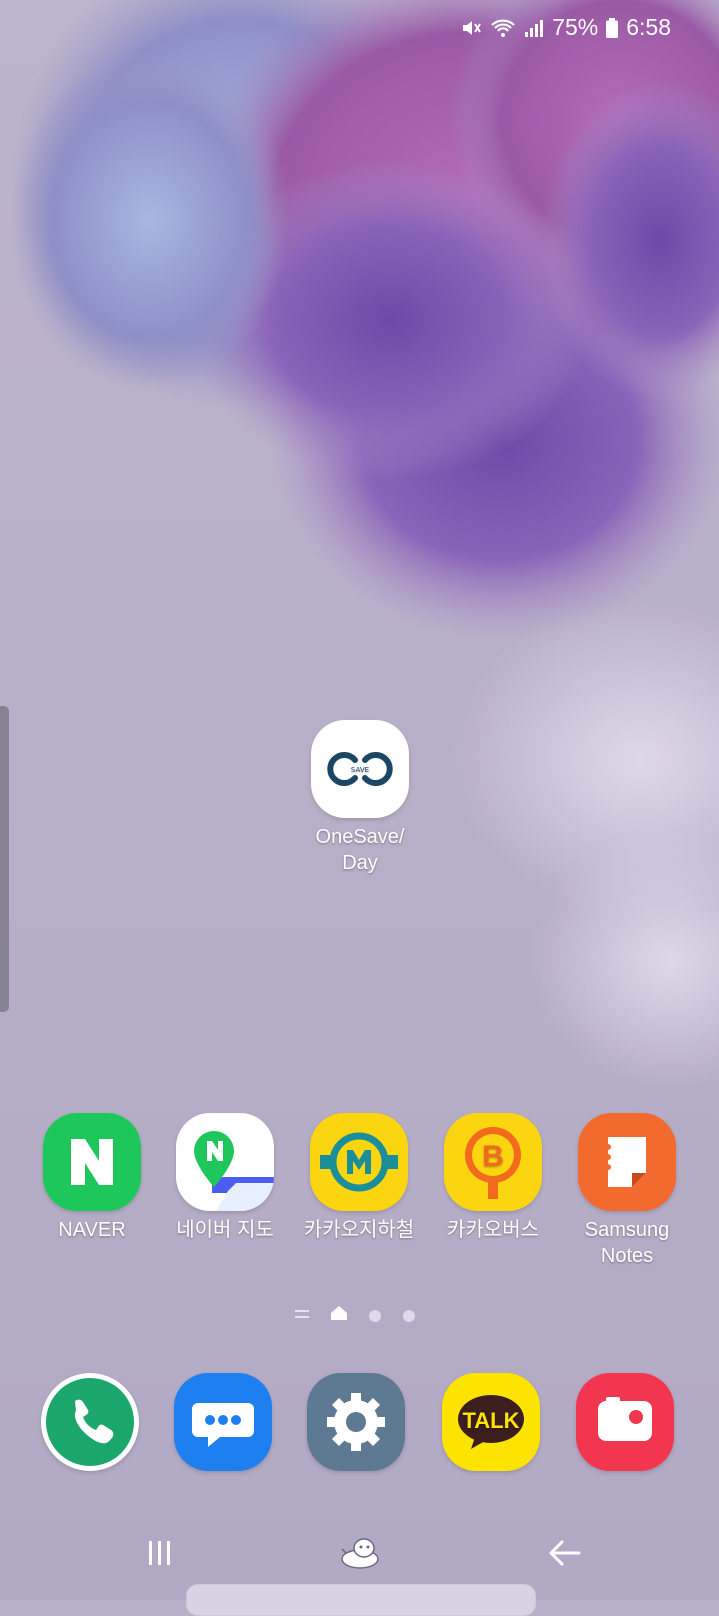 This screenshot has width=719, height=1616. Describe the element at coordinates (302, 1316) in the screenshot. I see `page-list-icon` at that location.